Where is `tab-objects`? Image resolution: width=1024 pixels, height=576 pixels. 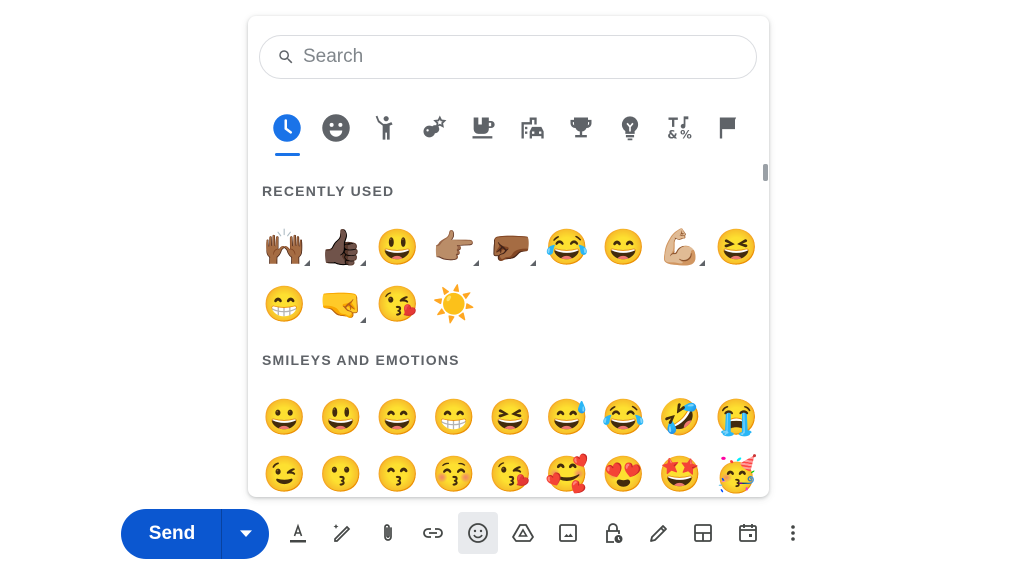
tab-objects is located at coordinates (629, 128).